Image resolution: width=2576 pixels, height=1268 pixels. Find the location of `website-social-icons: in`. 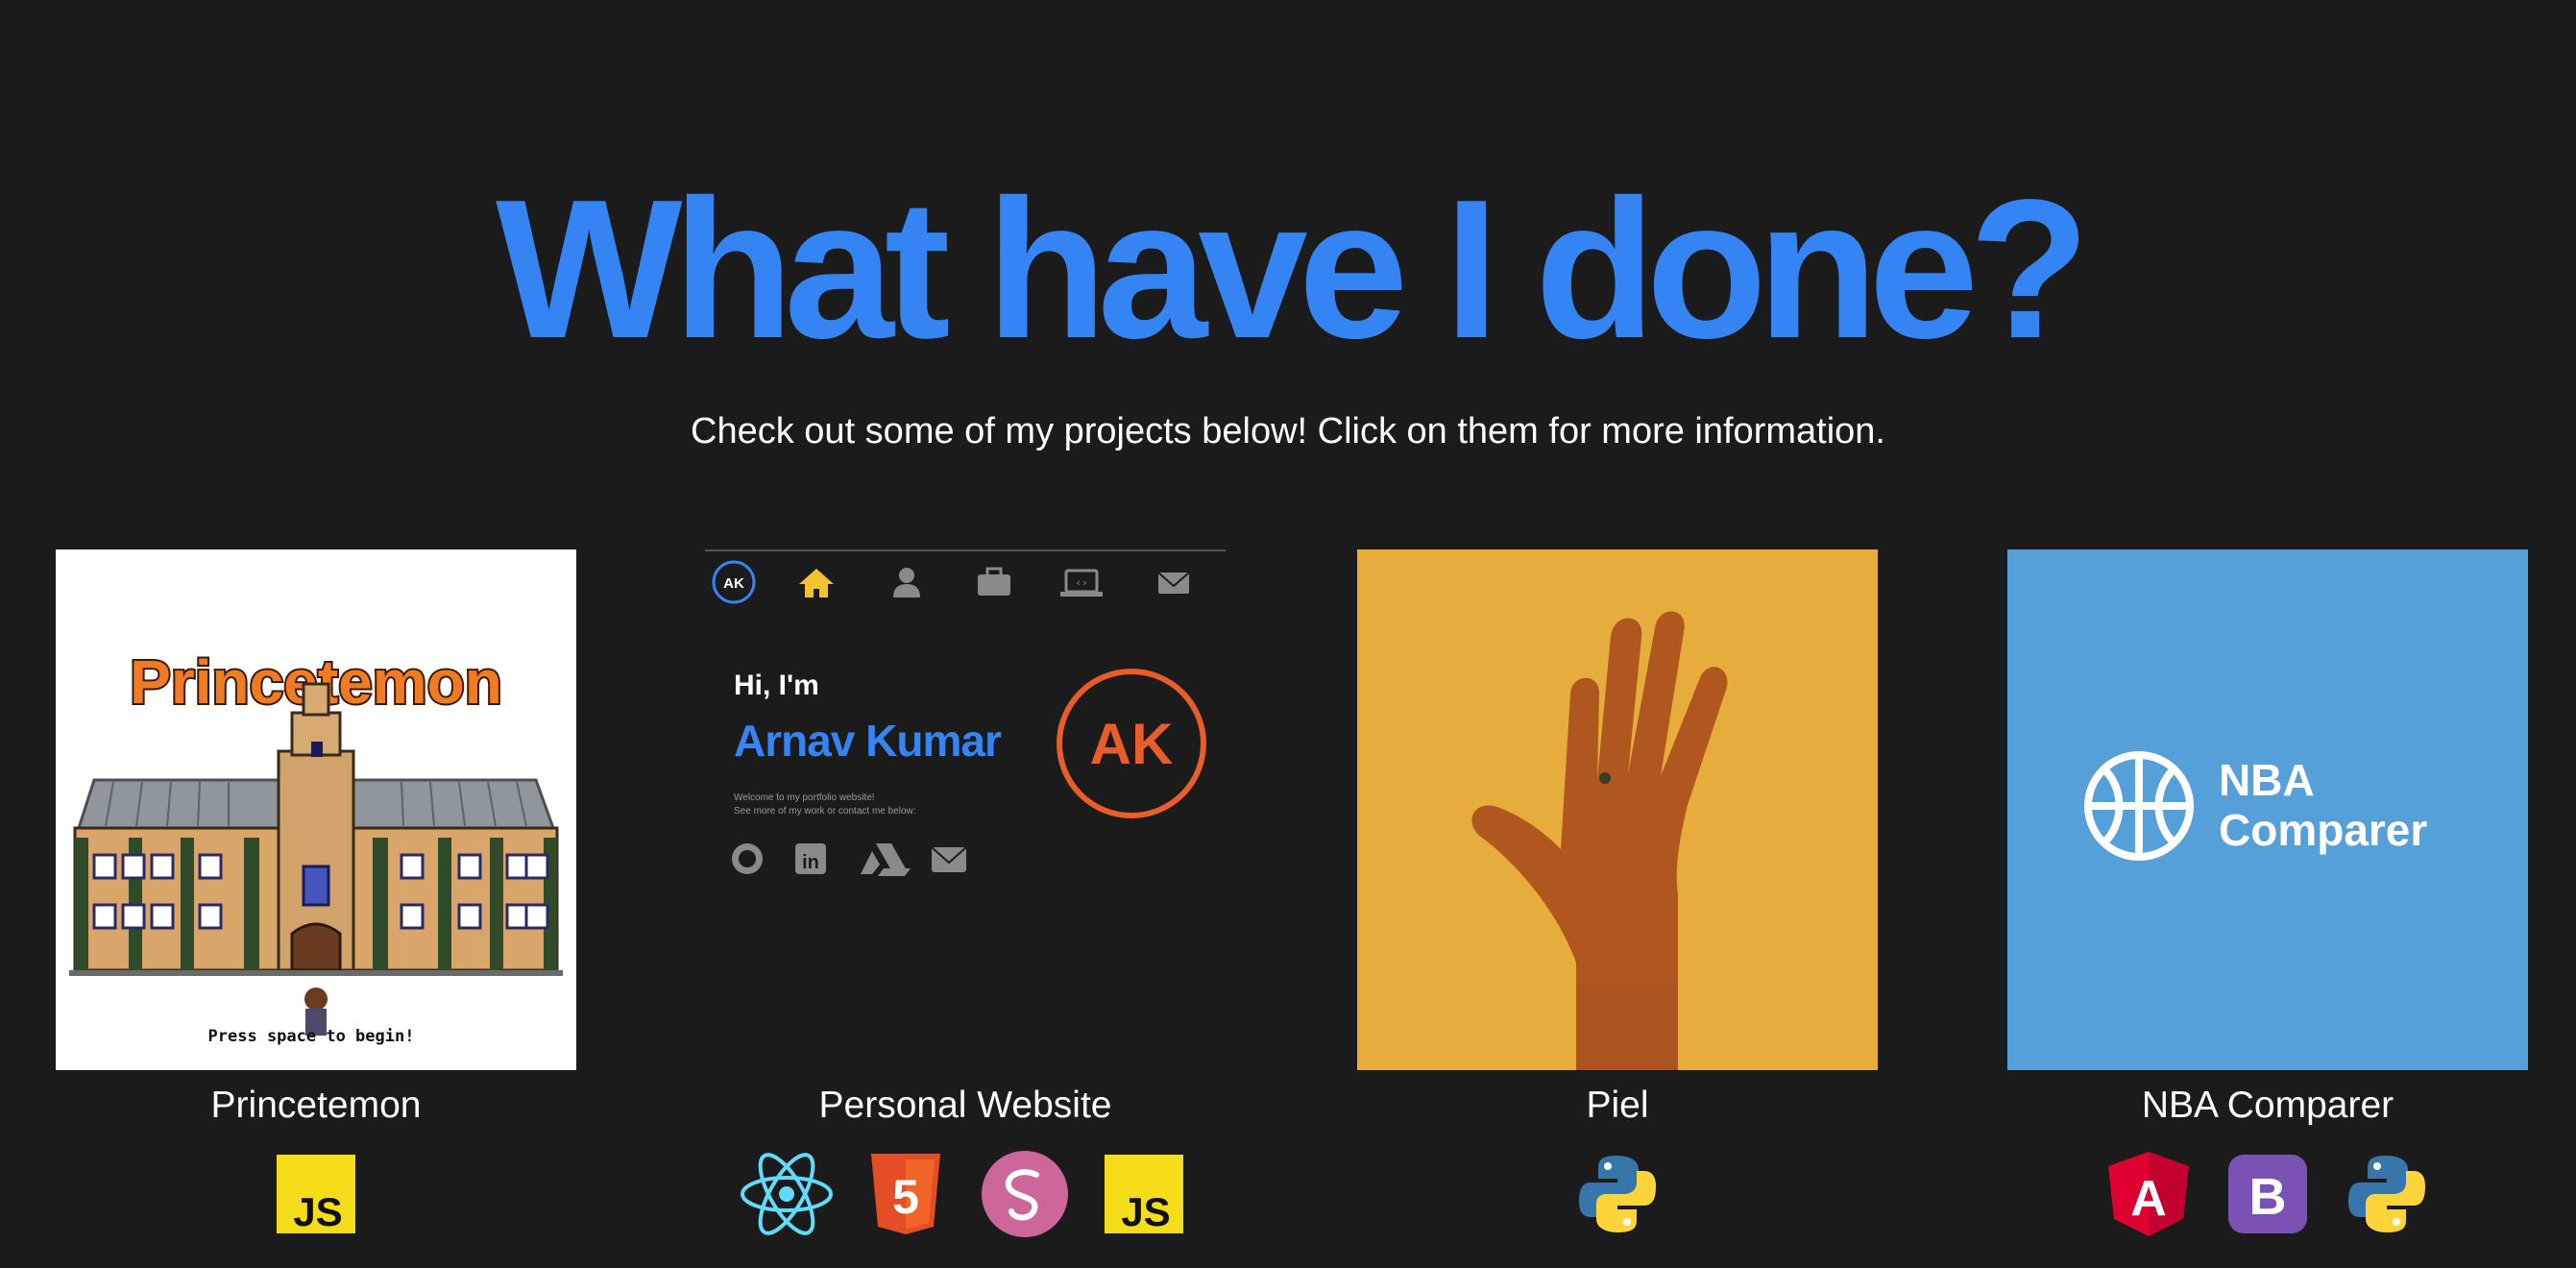

website-social-icons: in is located at coordinates (849, 859).